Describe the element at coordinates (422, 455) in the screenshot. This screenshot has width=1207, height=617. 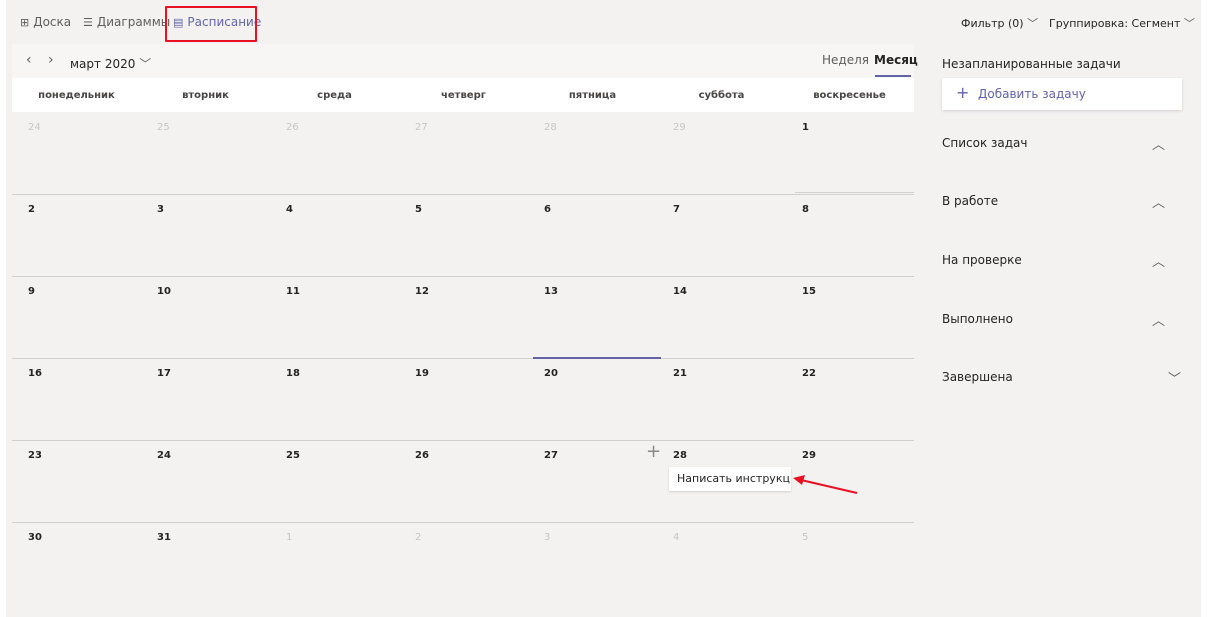
I see `day-number: 26` at that location.